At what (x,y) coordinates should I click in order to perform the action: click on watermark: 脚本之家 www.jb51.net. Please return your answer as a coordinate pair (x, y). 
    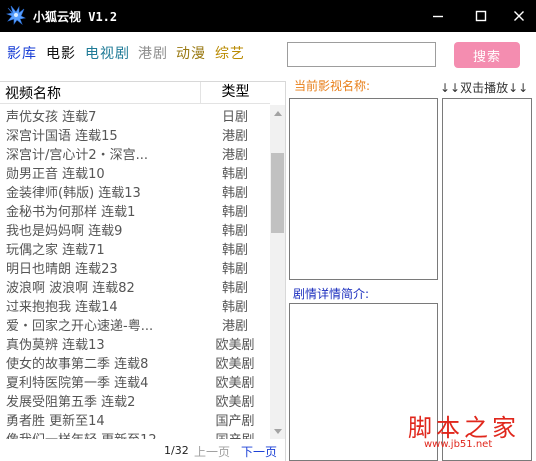
    Looking at the image, I should click on (469, 433).